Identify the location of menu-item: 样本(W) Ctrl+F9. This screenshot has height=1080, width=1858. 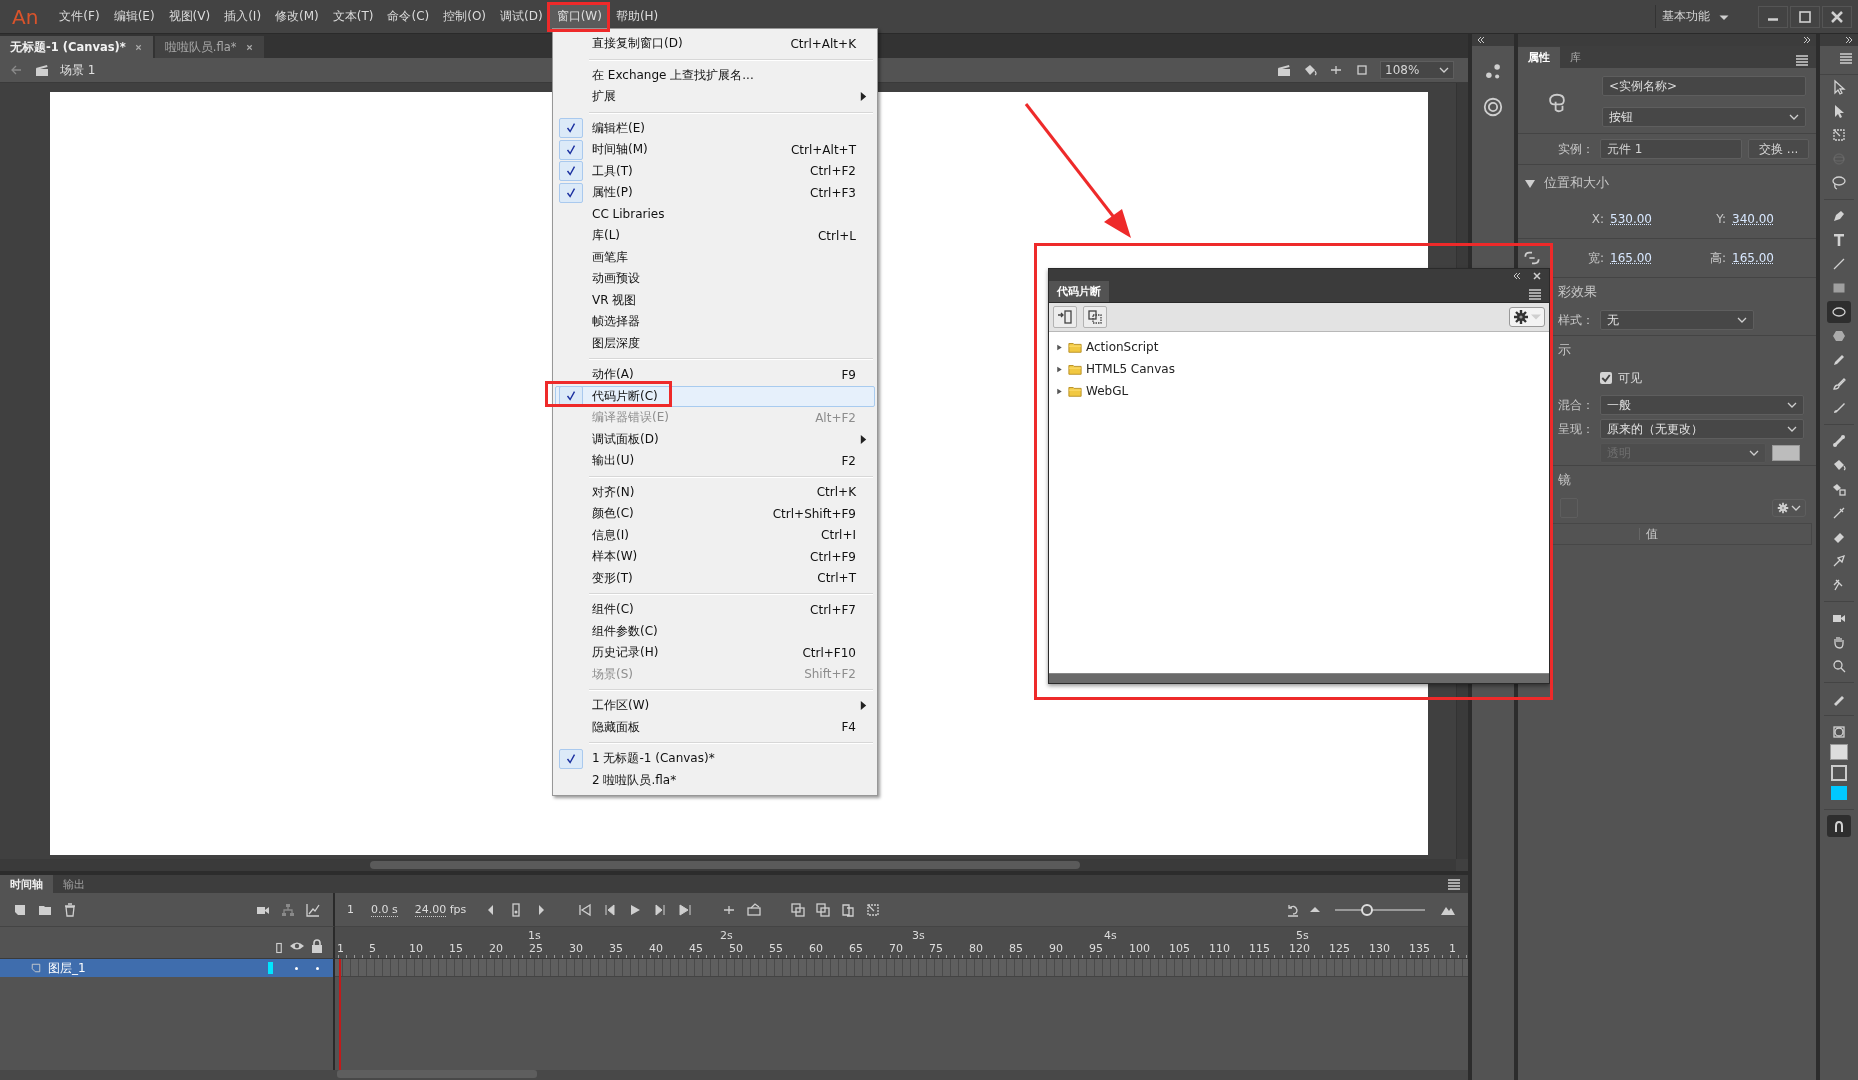
(715, 557).